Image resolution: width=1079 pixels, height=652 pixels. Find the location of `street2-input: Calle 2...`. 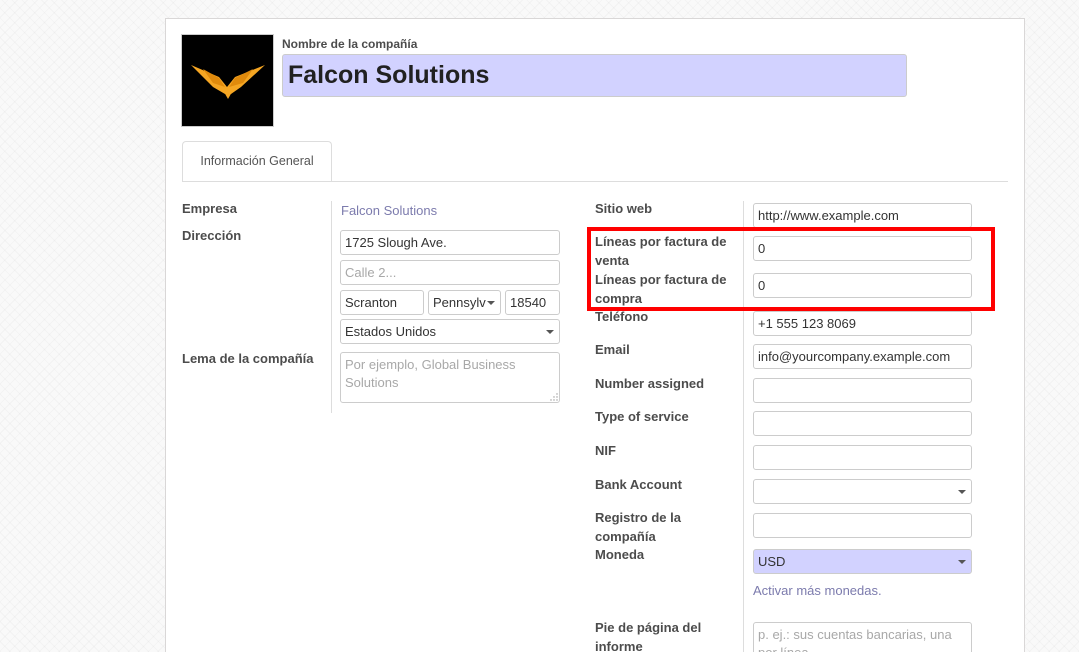

street2-input: Calle 2... is located at coordinates (450, 272).